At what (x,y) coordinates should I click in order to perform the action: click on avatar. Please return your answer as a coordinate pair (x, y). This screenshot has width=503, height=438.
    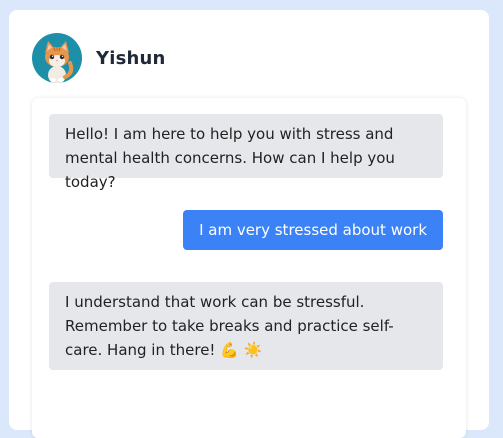
    Looking at the image, I should click on (57, 58).